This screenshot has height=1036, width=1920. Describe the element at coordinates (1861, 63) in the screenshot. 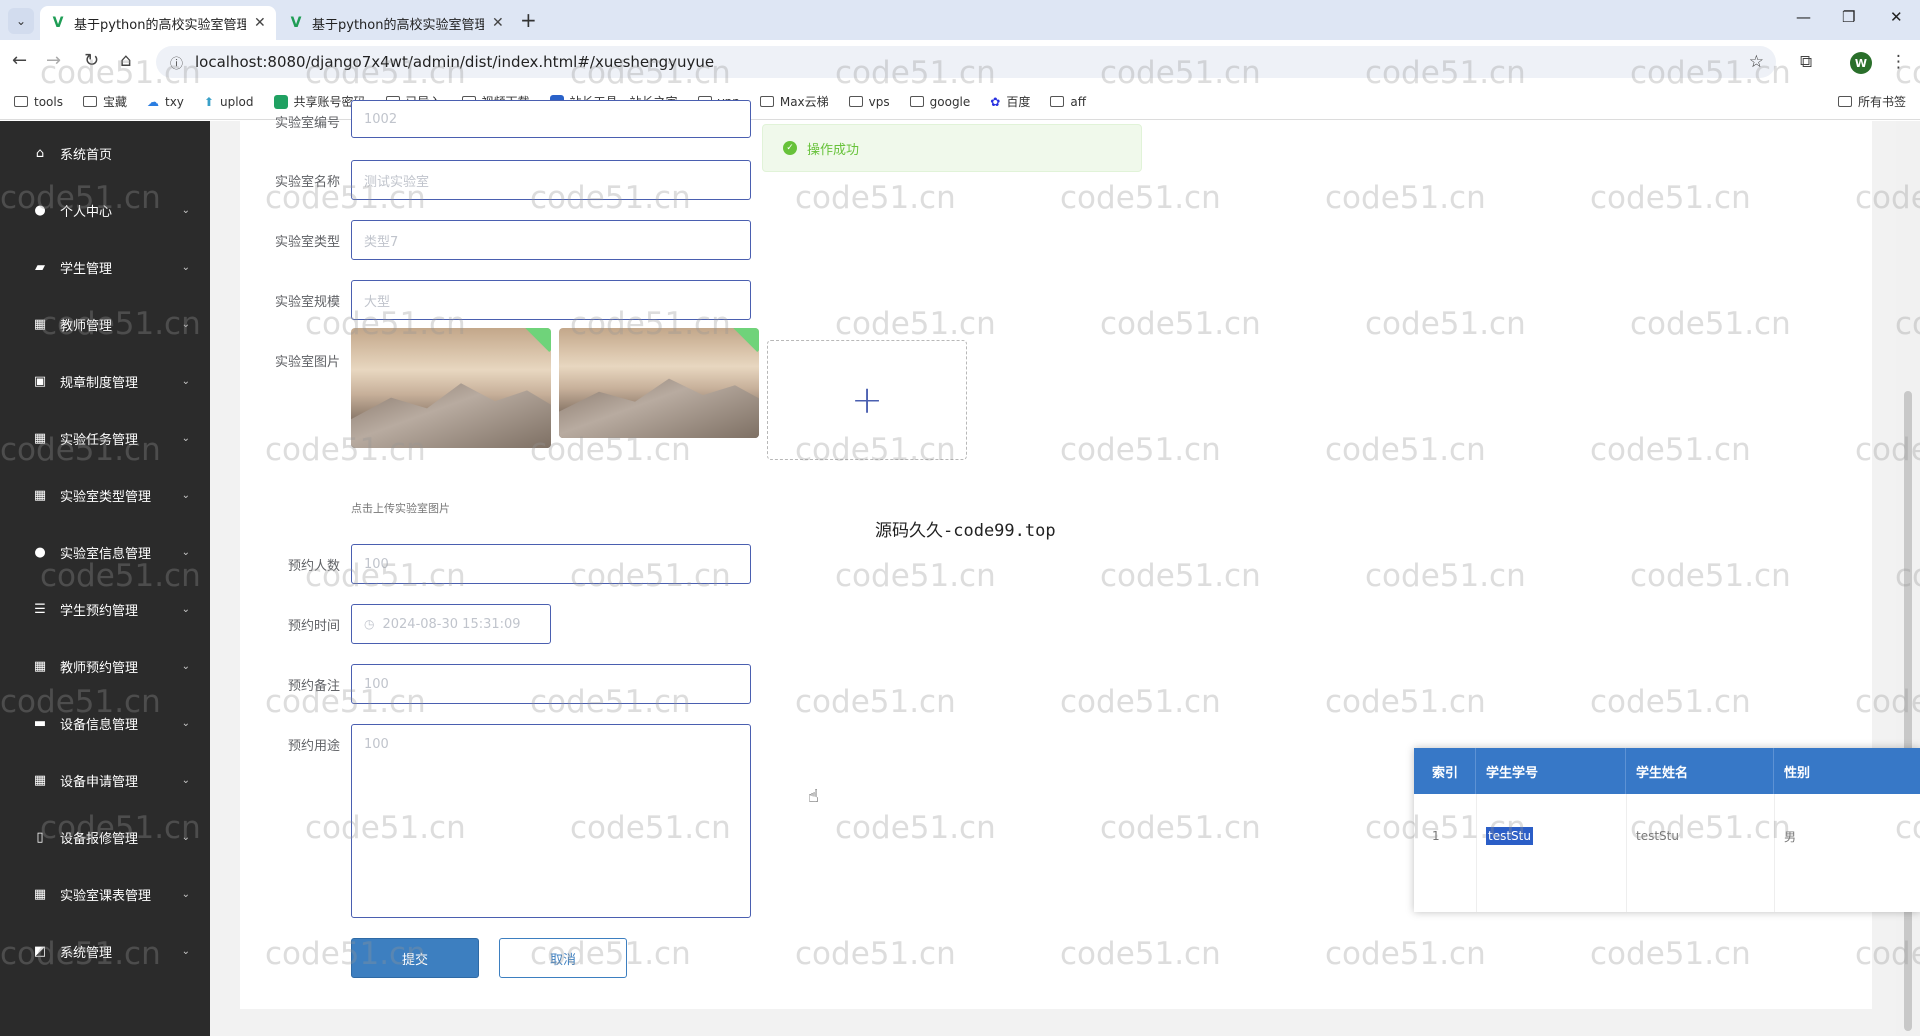

I see `profile-avatar: W` at that location.